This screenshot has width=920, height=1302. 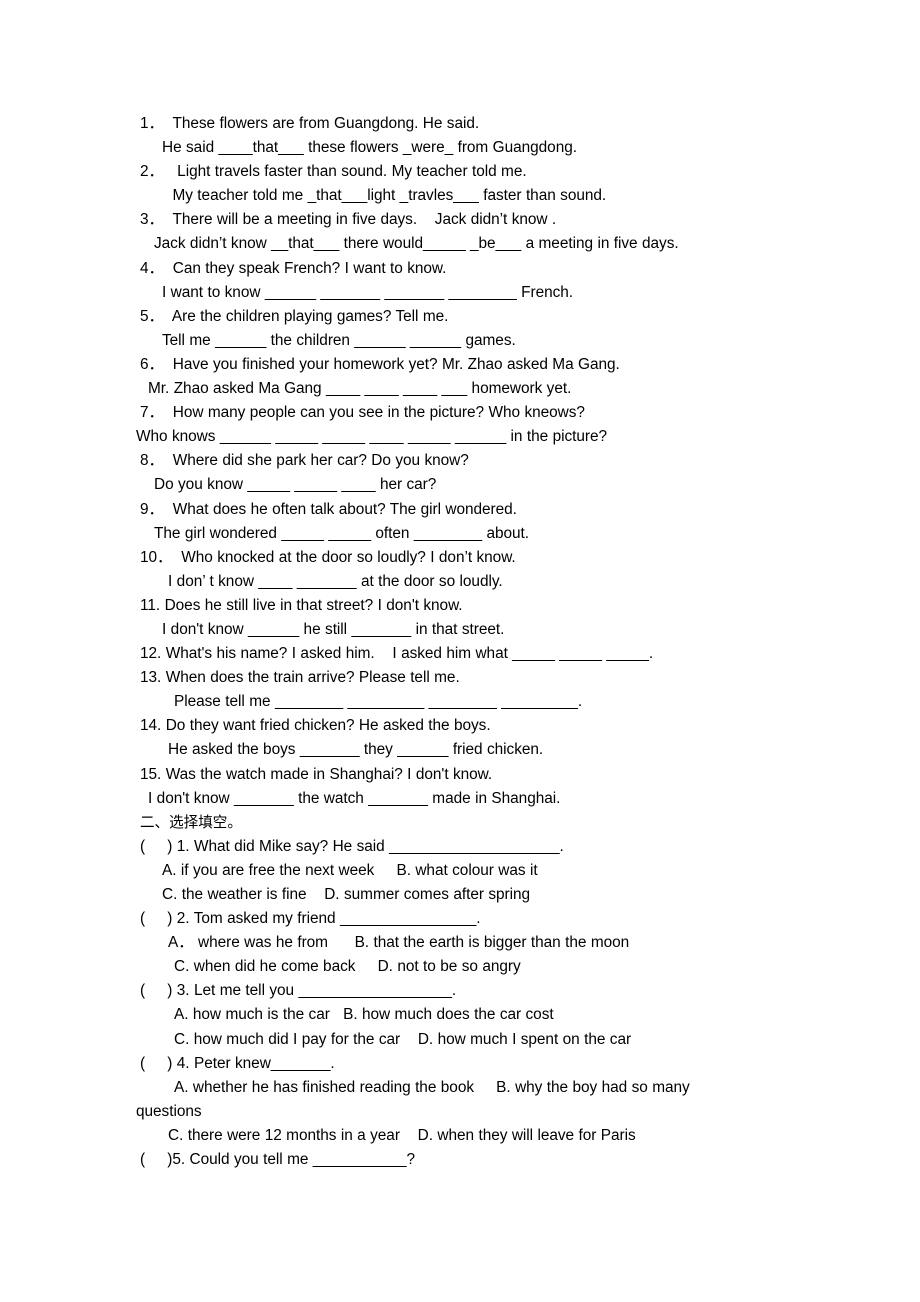 I want to click on mc-item-4-marker: ( ) 4., so click(x=165, y=1063).